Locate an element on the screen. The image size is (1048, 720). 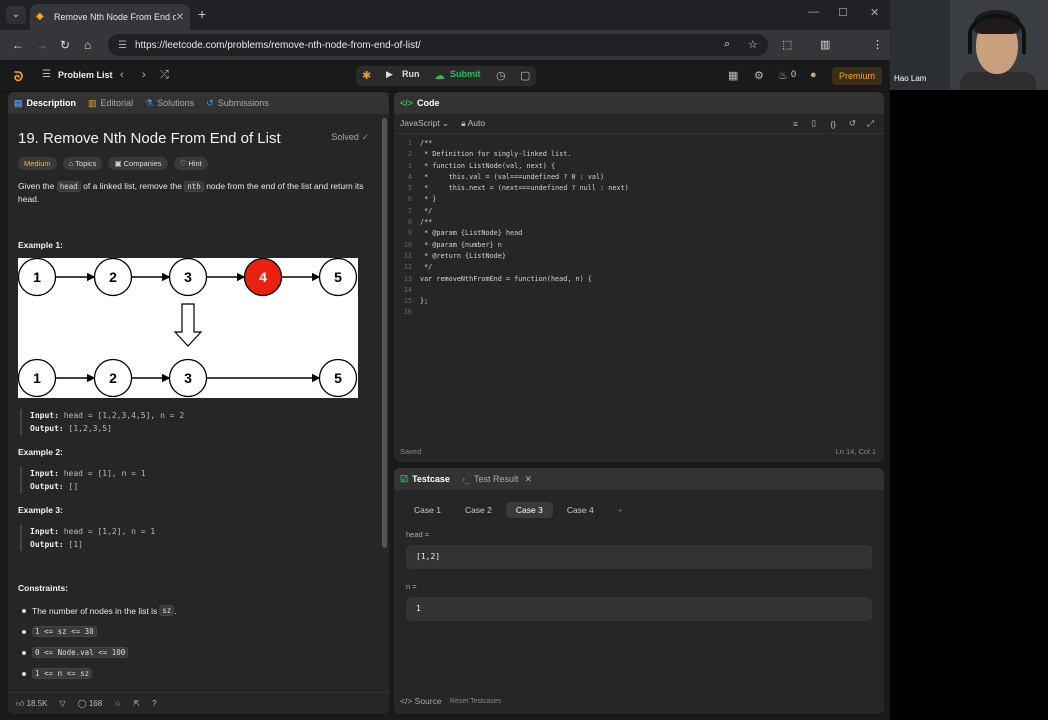
reset-code-icon: ↺ is located at coordinates (852, 123).